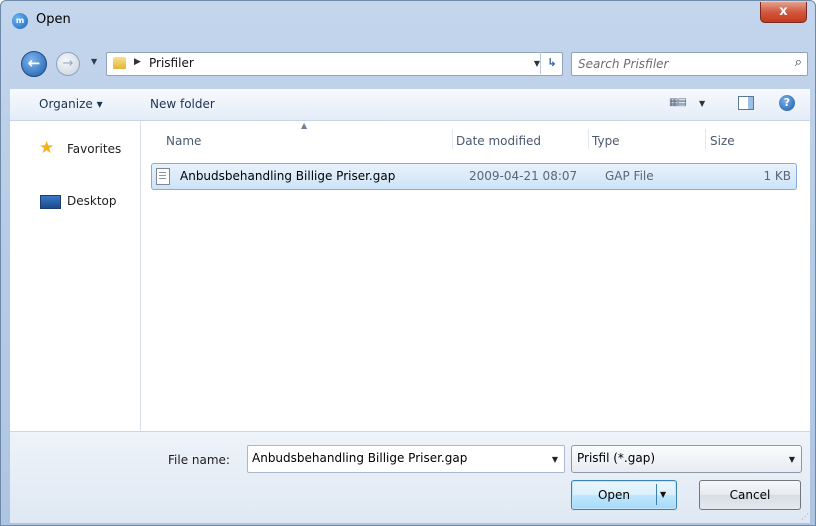 Image resolution: width=816 pixels, height=526 pixels. What do you see at coordinates (68, 64) in the screenshot?
I see `forward-button: →` at bounding box center [68, 64].